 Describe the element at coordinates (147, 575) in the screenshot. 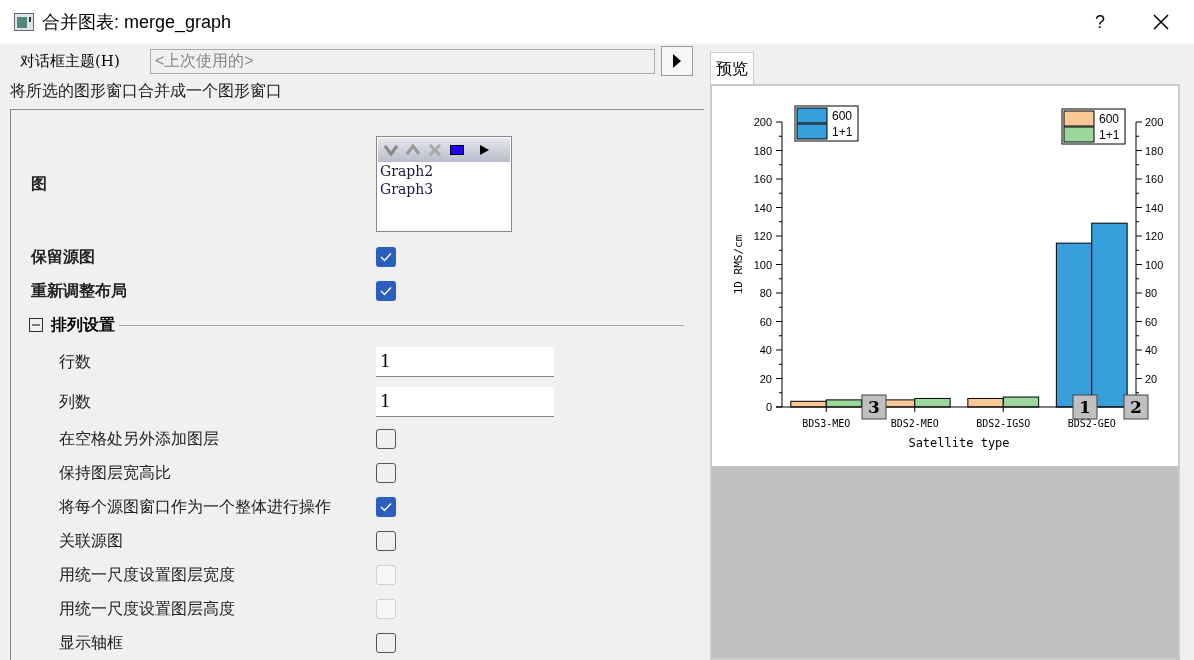

I see `setting-label: 用统一尺度设置图层宽度` at that location.